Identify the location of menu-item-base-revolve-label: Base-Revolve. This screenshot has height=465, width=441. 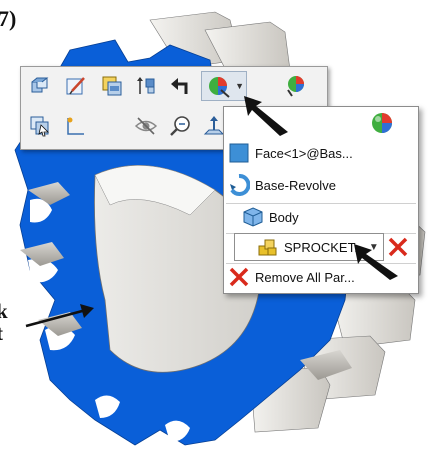
(295, 185).